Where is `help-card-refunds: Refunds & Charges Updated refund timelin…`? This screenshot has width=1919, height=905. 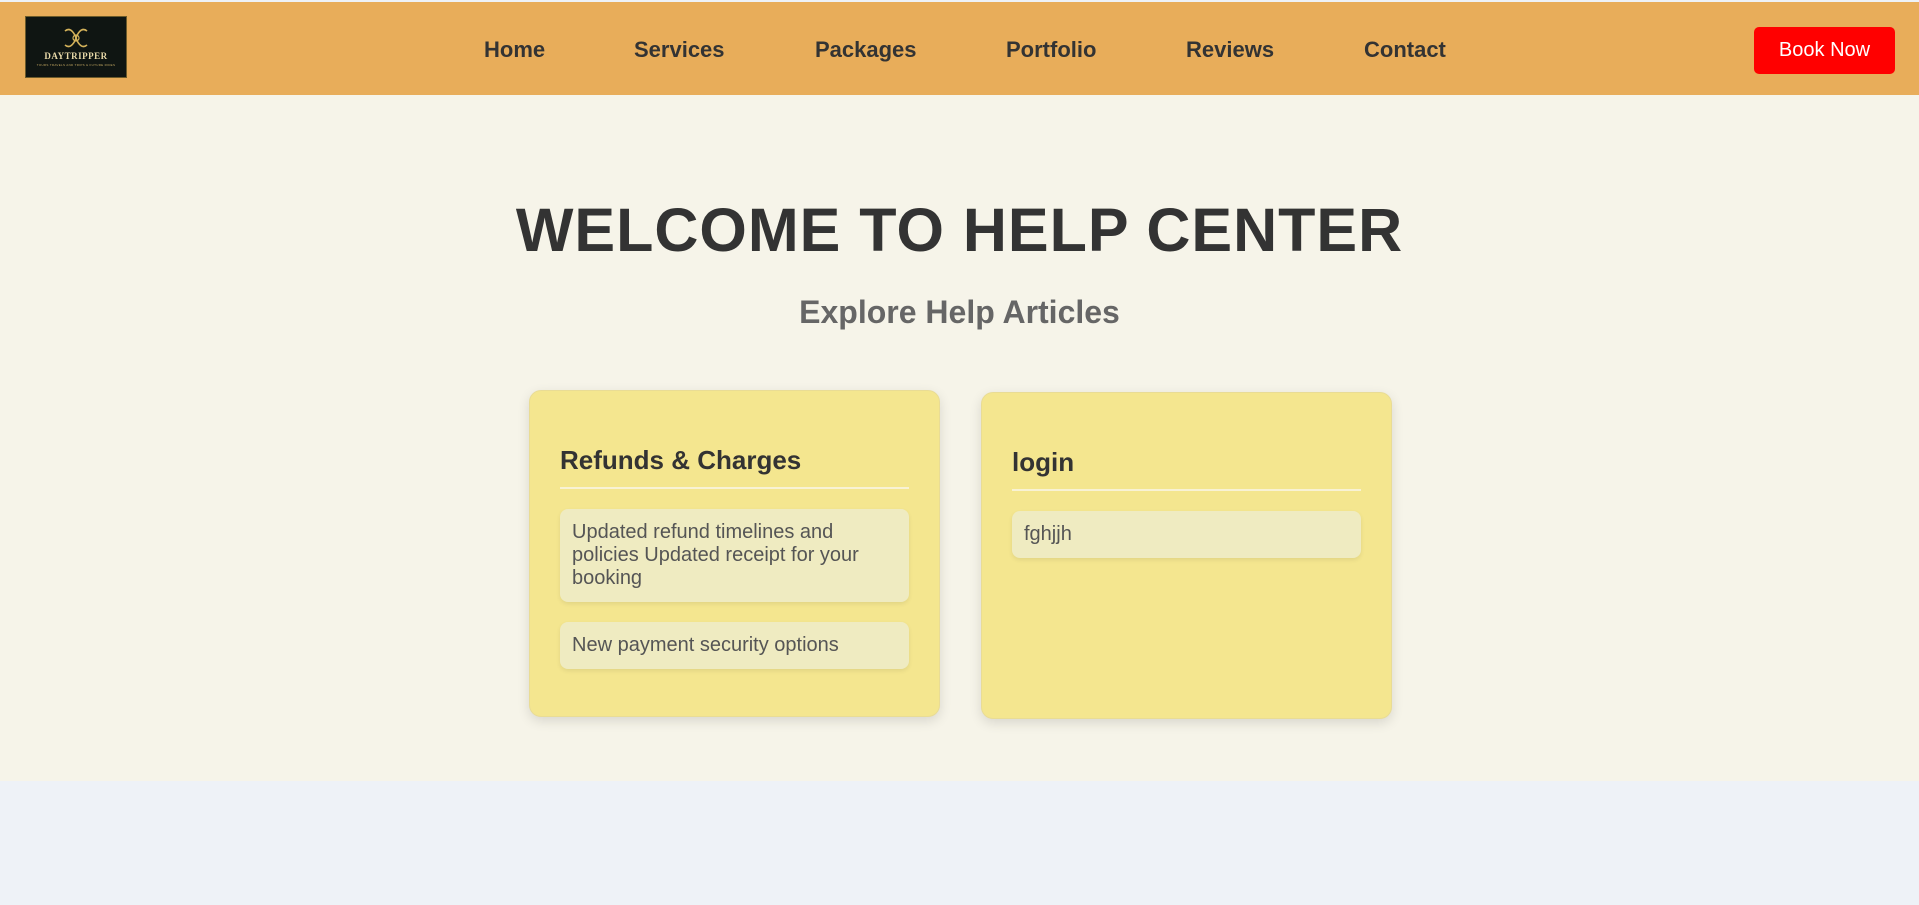 help-card-refunds: Refunds & Charges Updated refund timelin… is located at coordinates (734, 553).